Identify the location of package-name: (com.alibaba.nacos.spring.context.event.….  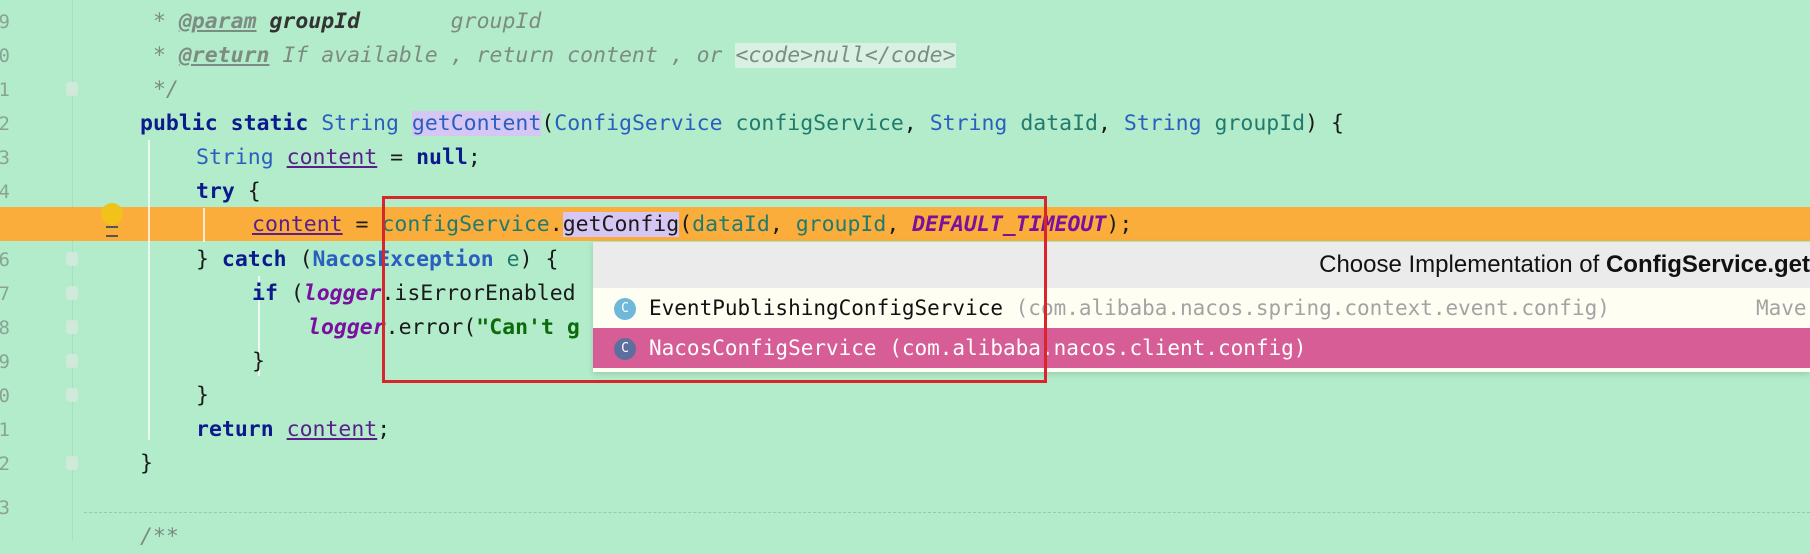
(1306, 308).